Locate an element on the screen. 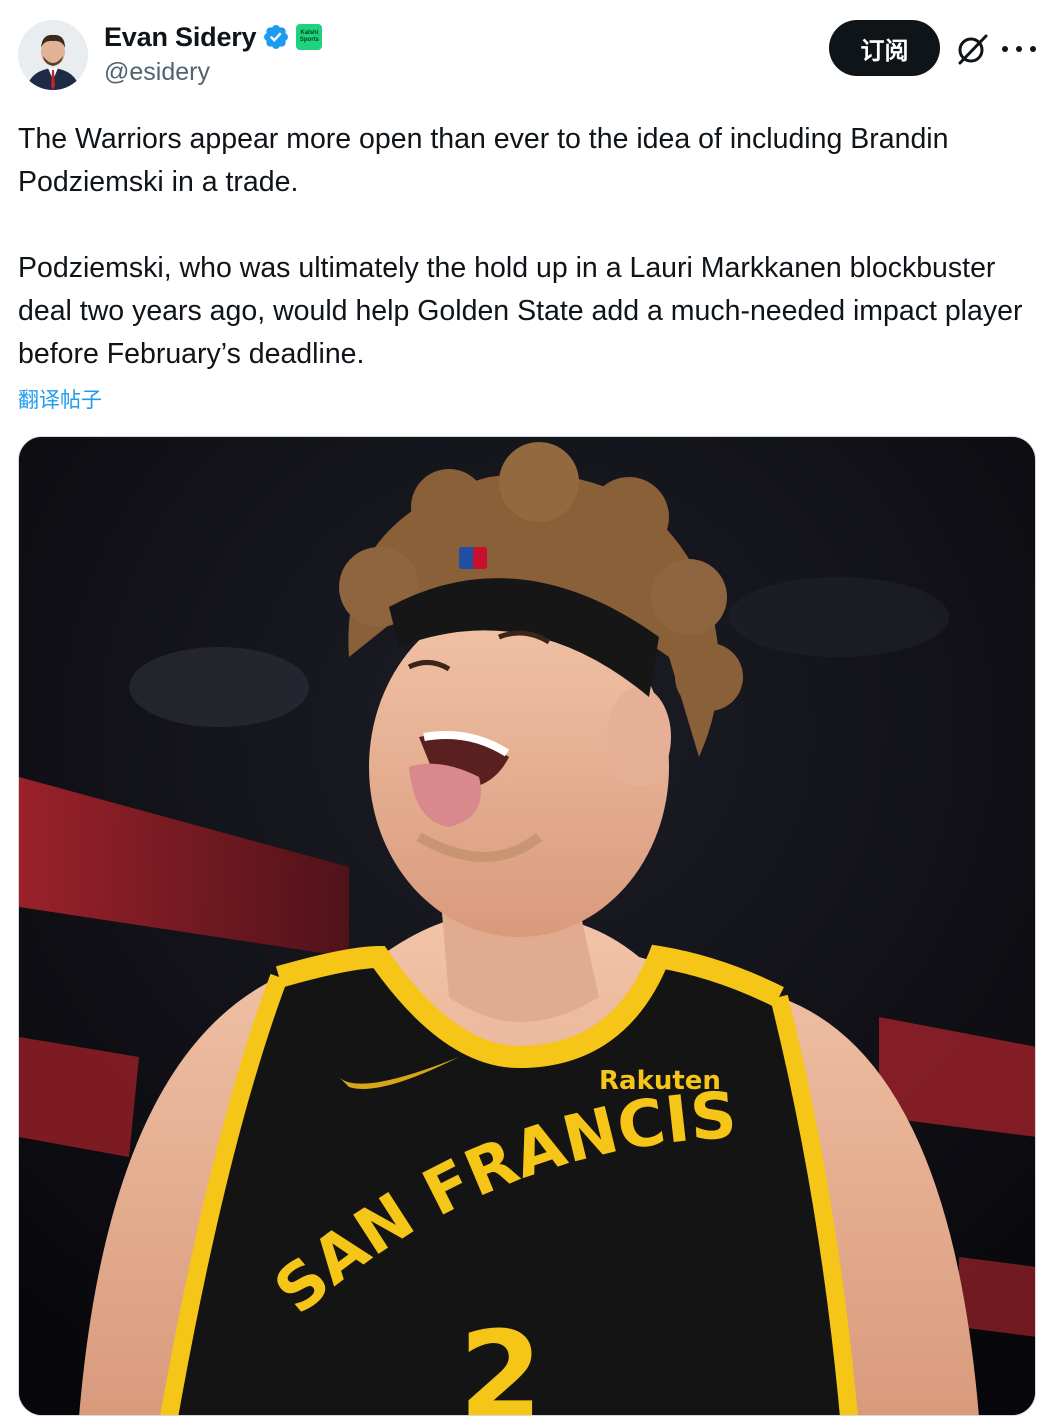  affiliate-badge-line1: Kalshi is located at coordinates (309, 33).